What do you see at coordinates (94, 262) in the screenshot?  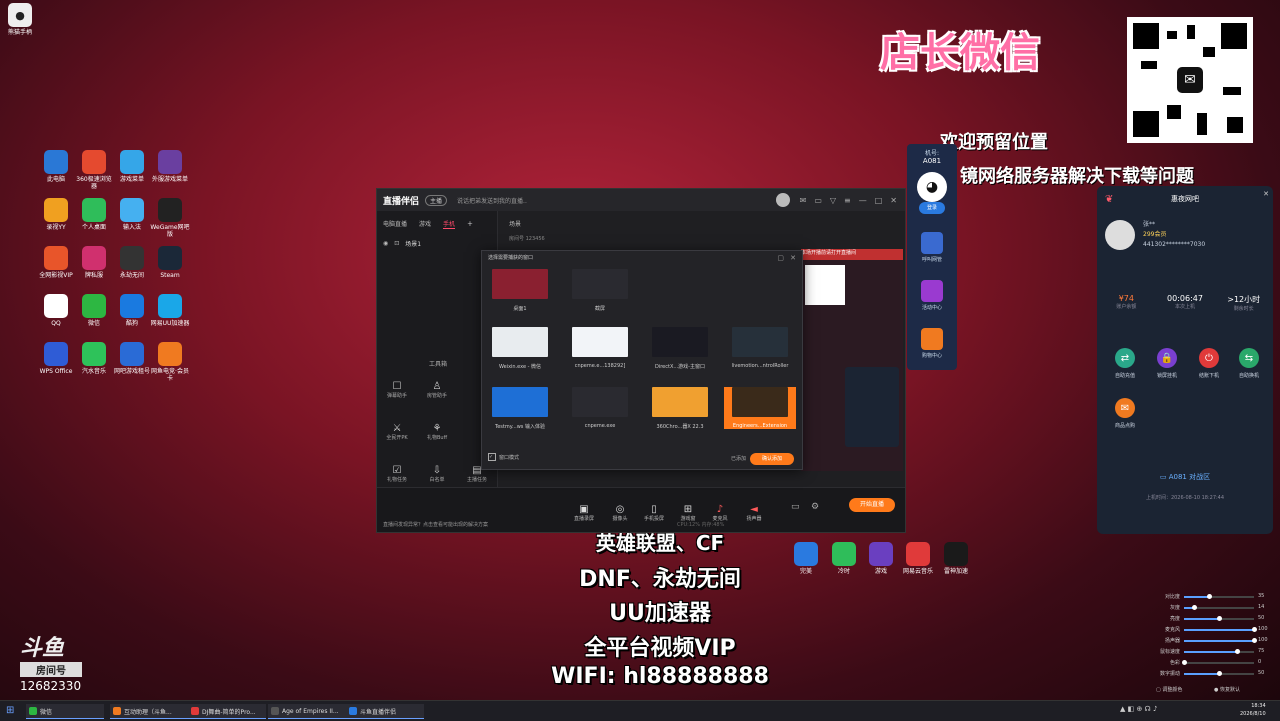 I see `desktop-icon-9: 牌私服` at bounding box center [94, 262].